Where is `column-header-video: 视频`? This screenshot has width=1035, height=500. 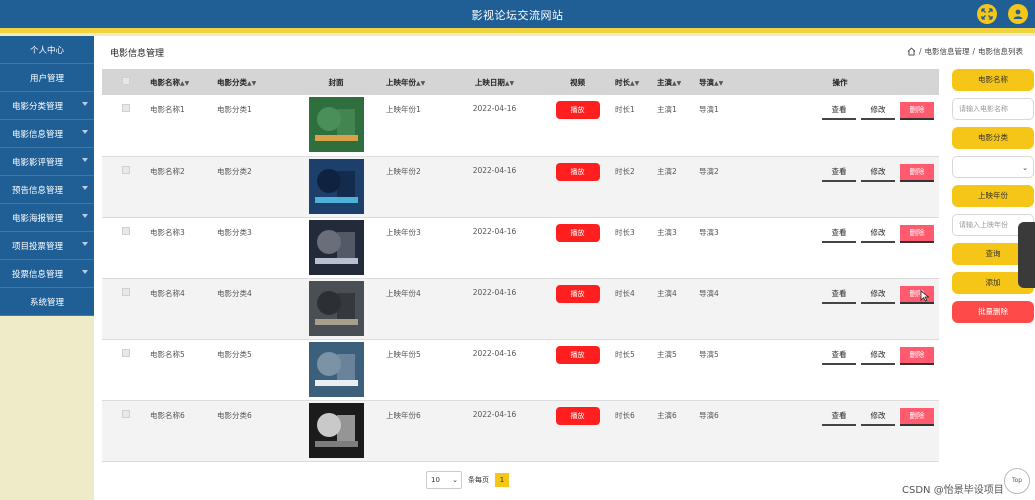
column-header-video: 视频 is located at coordinates (577, 82).